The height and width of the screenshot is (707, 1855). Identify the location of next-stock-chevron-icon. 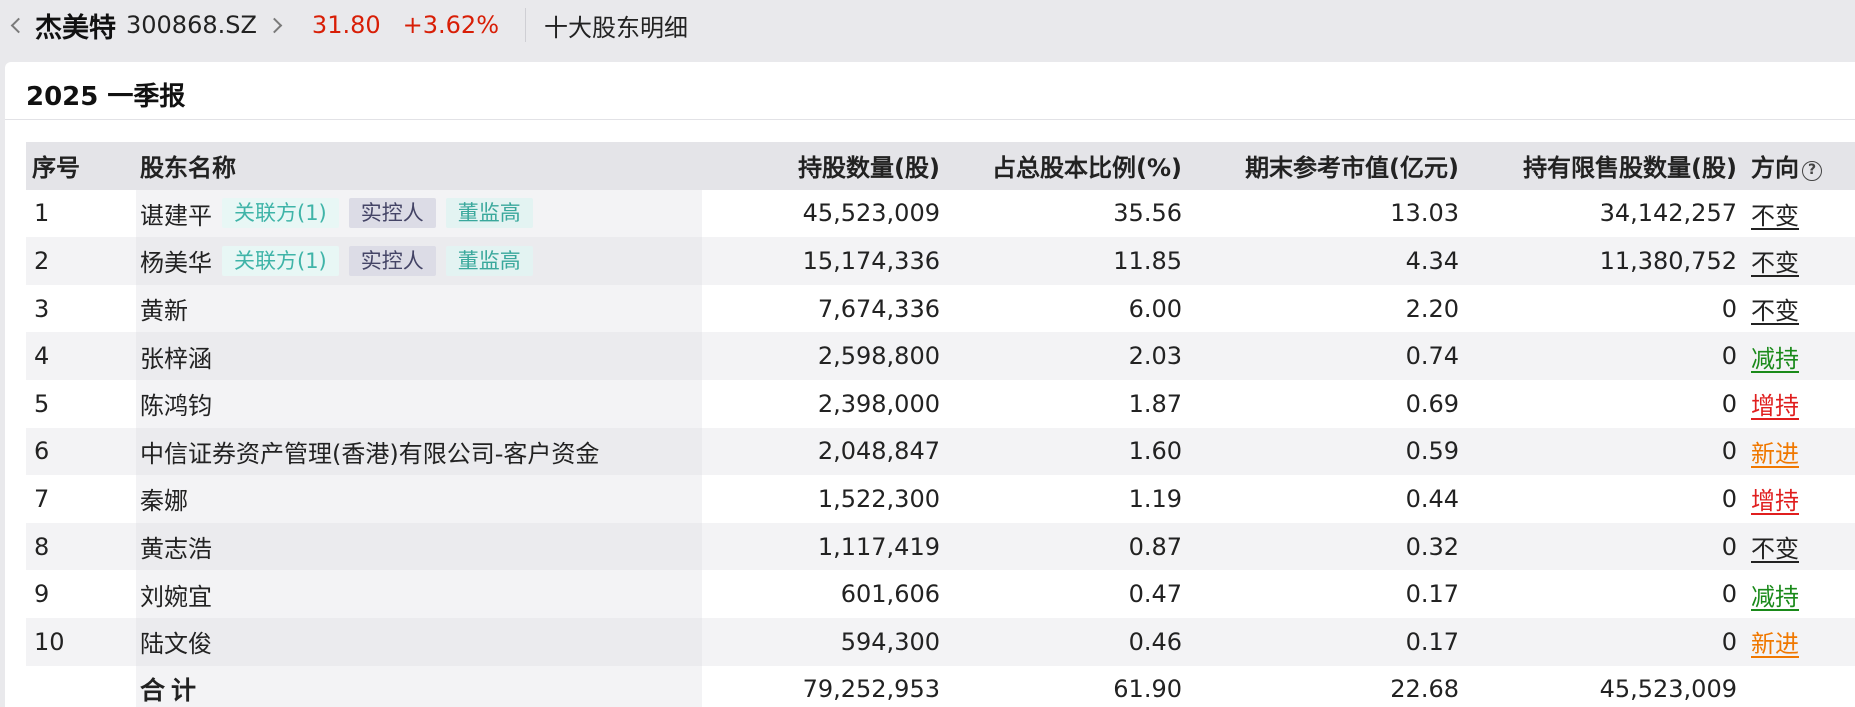
(274, 25).